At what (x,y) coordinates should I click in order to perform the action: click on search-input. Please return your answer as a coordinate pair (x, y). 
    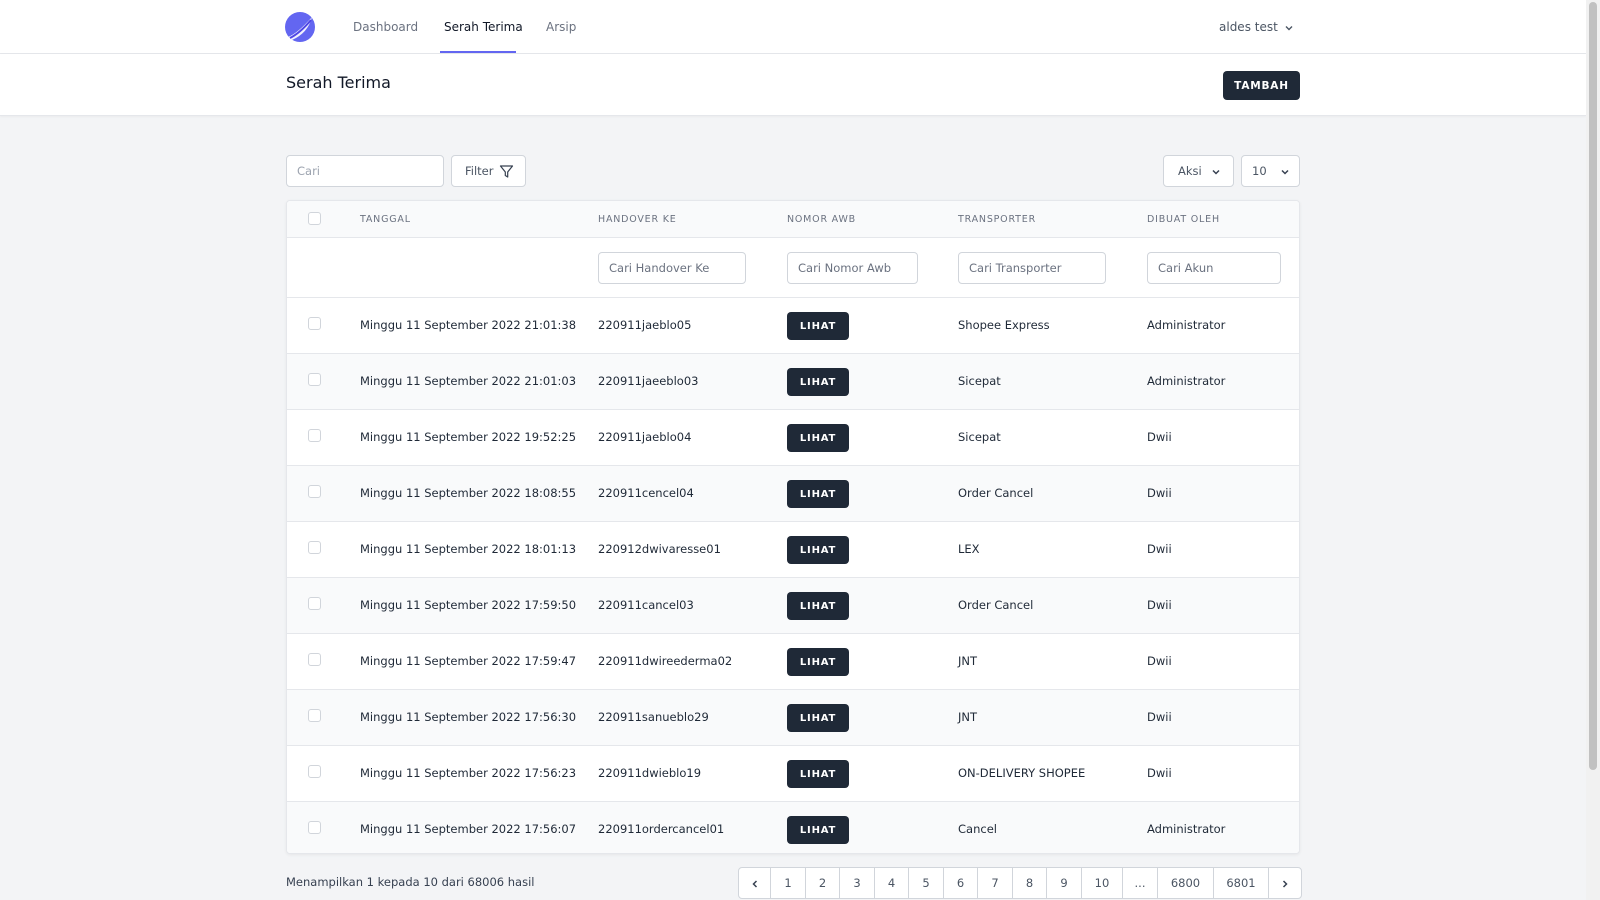
    Looking at the image, I should click on (365, 171).